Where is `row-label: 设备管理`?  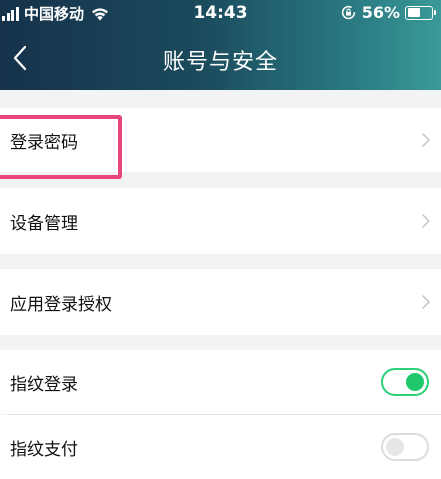
row-label: 设备管理 is located at coordinates (44, 223).